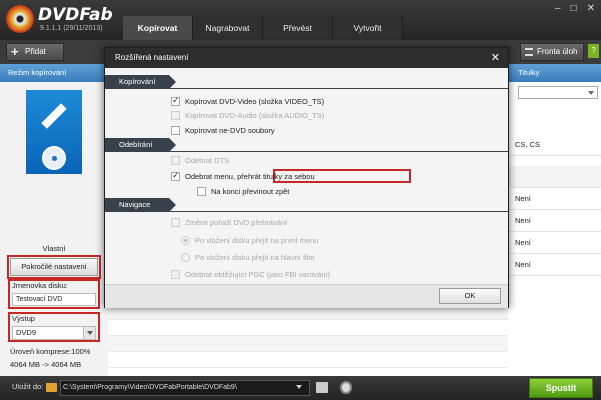  What do you see at coordinates (470, 296) in the screenshot?
I see `ok-button: OK` at bounding box center [470, 296].